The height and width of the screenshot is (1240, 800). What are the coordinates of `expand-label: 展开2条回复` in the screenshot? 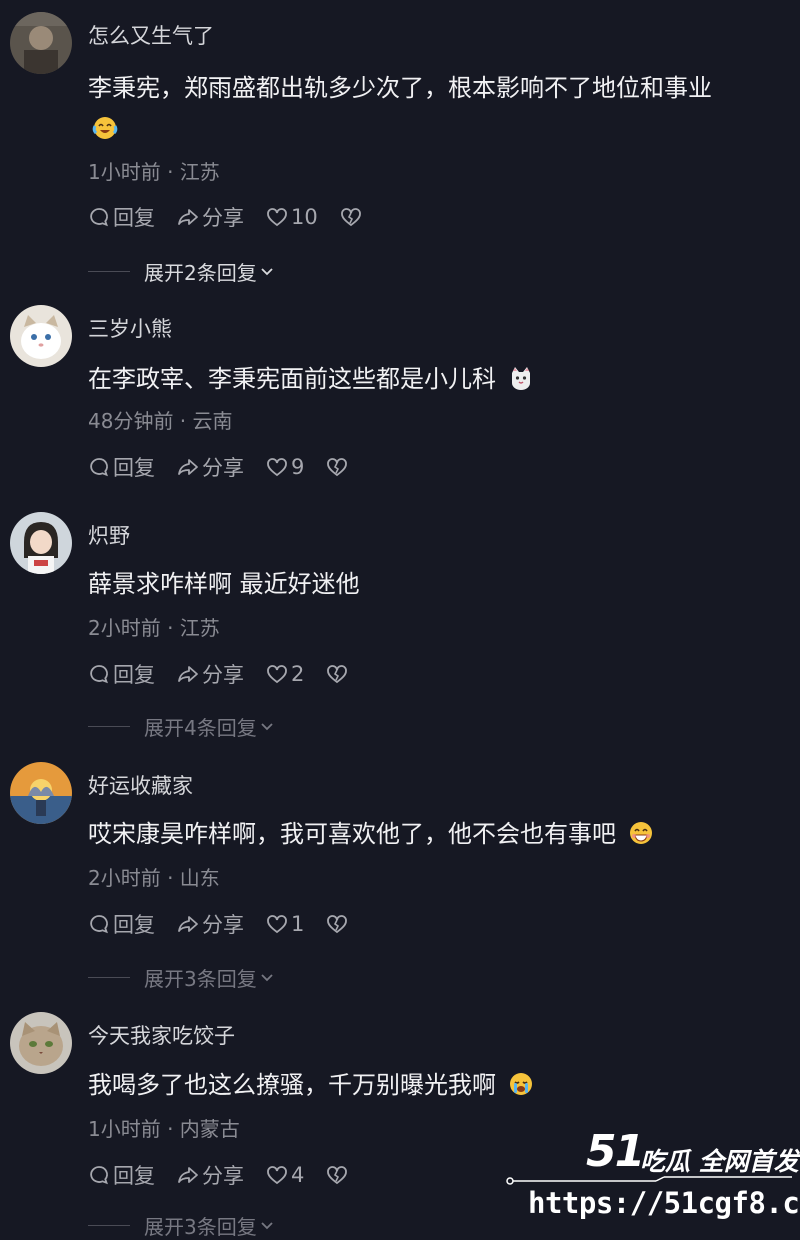 It's located at (200, 272).